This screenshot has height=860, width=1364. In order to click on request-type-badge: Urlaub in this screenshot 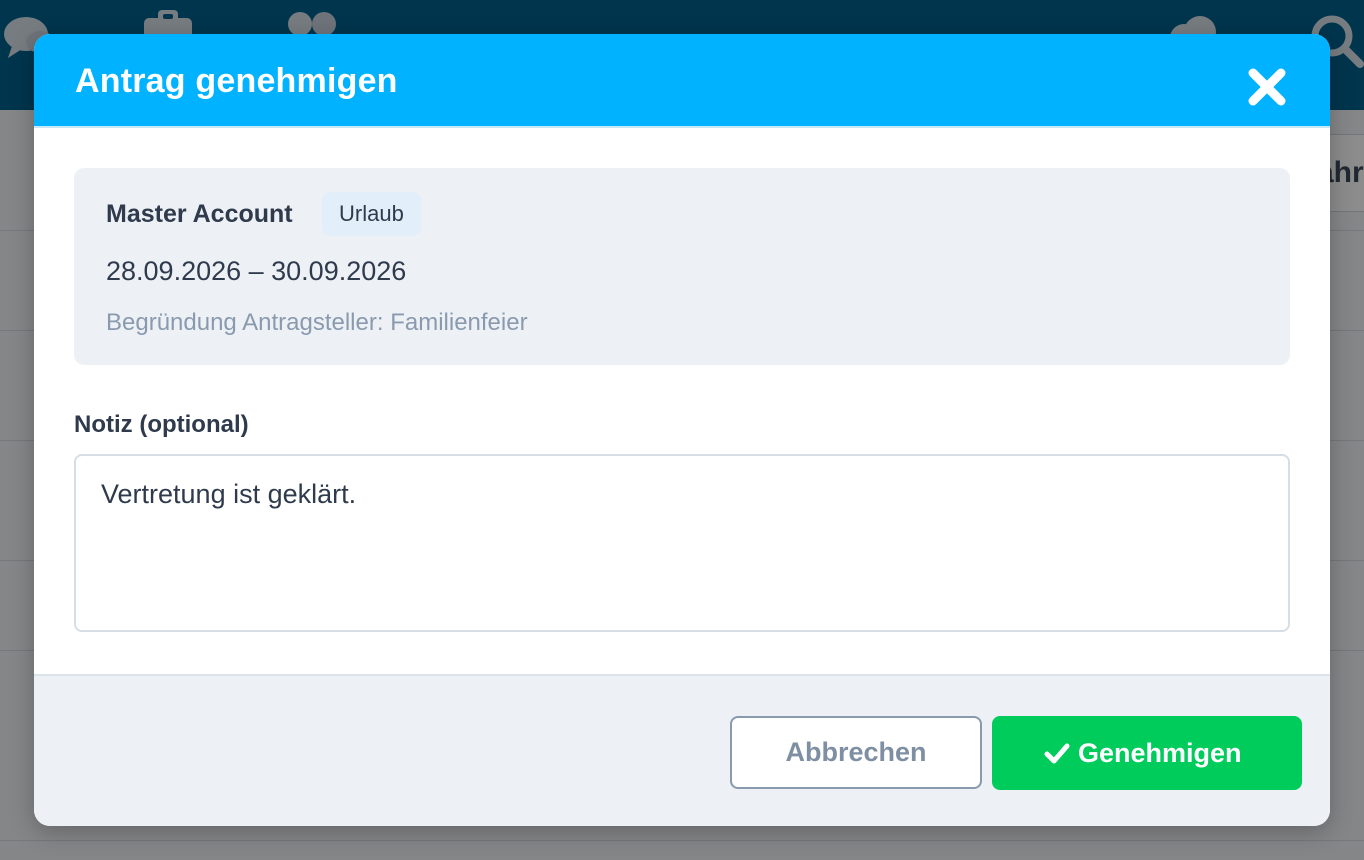, I will do `click(371, 214)`.